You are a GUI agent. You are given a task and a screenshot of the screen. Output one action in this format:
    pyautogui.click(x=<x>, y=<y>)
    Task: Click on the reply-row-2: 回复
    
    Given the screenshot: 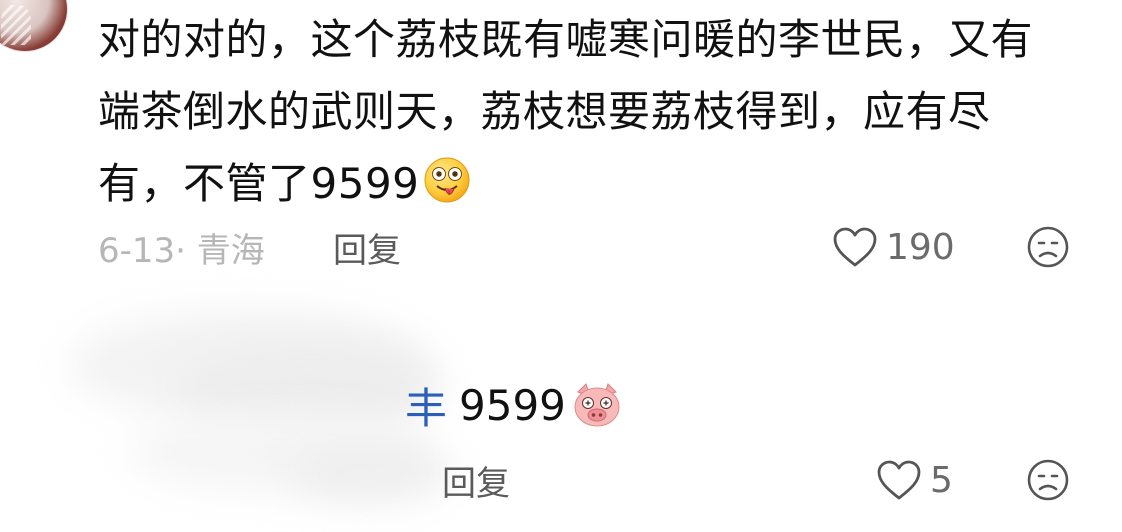 What is the action you would take?
    pyautogui.click(x=476, y=480)
    